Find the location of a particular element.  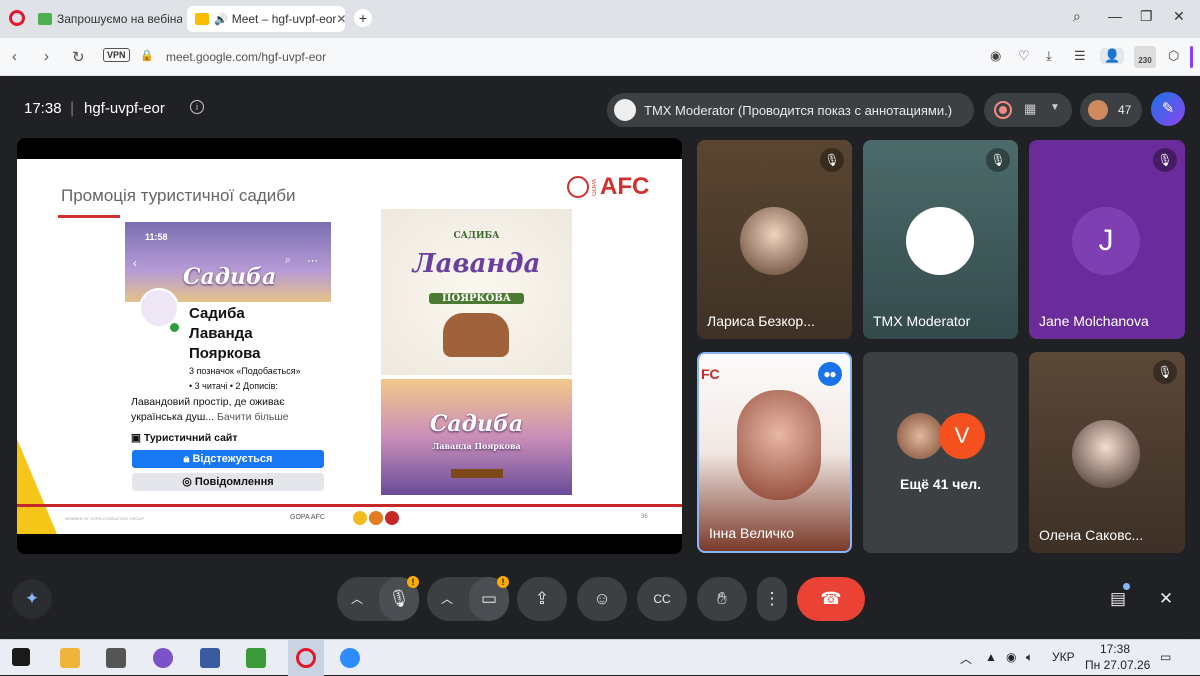

extension-badge: 230 is located at coordinates (1145, 57).